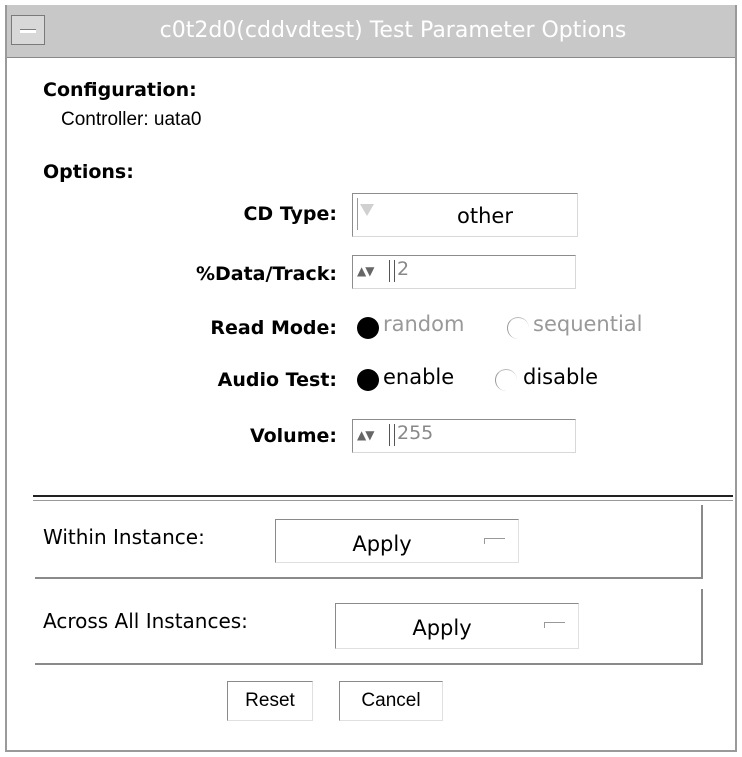 This screenshot has width=742, height=757. Describe the element at coordinates (588, 324) in the screenshot. I see `radio-sequential-label: sequential` at that location.